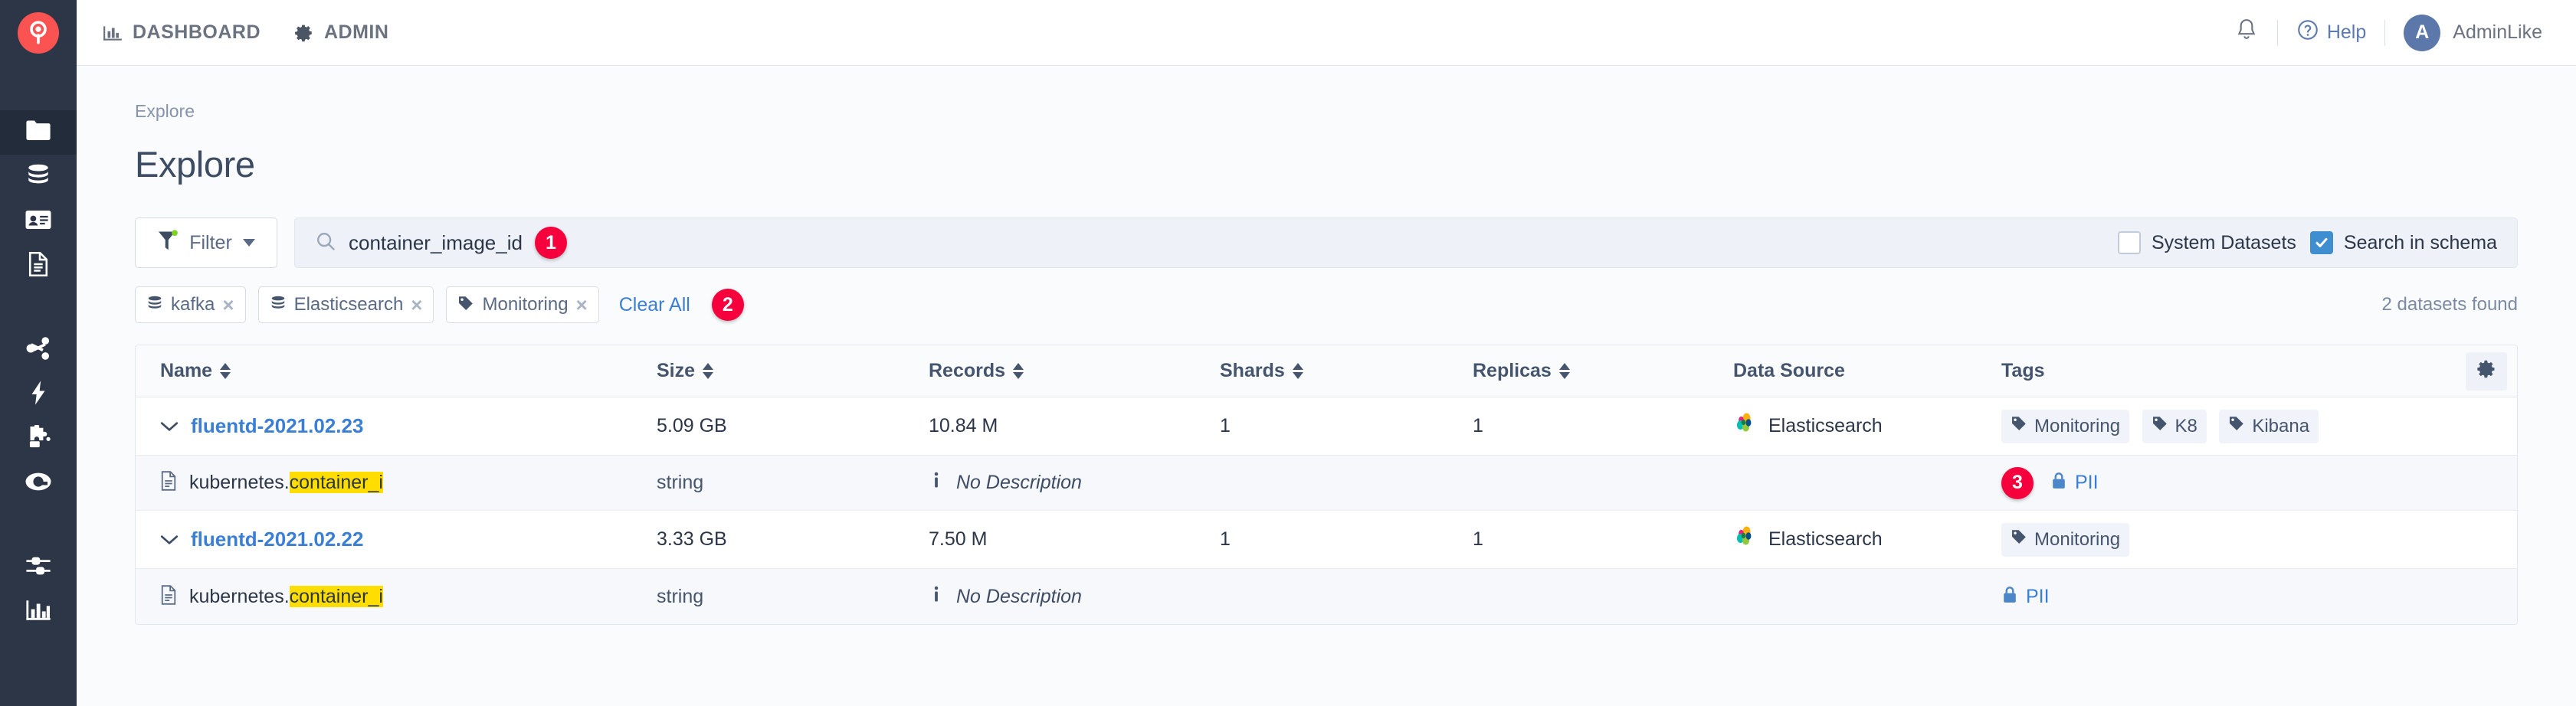 The image size is (2576, 706). I want to click on sidebar-item-search-circle, so click(39, 483).